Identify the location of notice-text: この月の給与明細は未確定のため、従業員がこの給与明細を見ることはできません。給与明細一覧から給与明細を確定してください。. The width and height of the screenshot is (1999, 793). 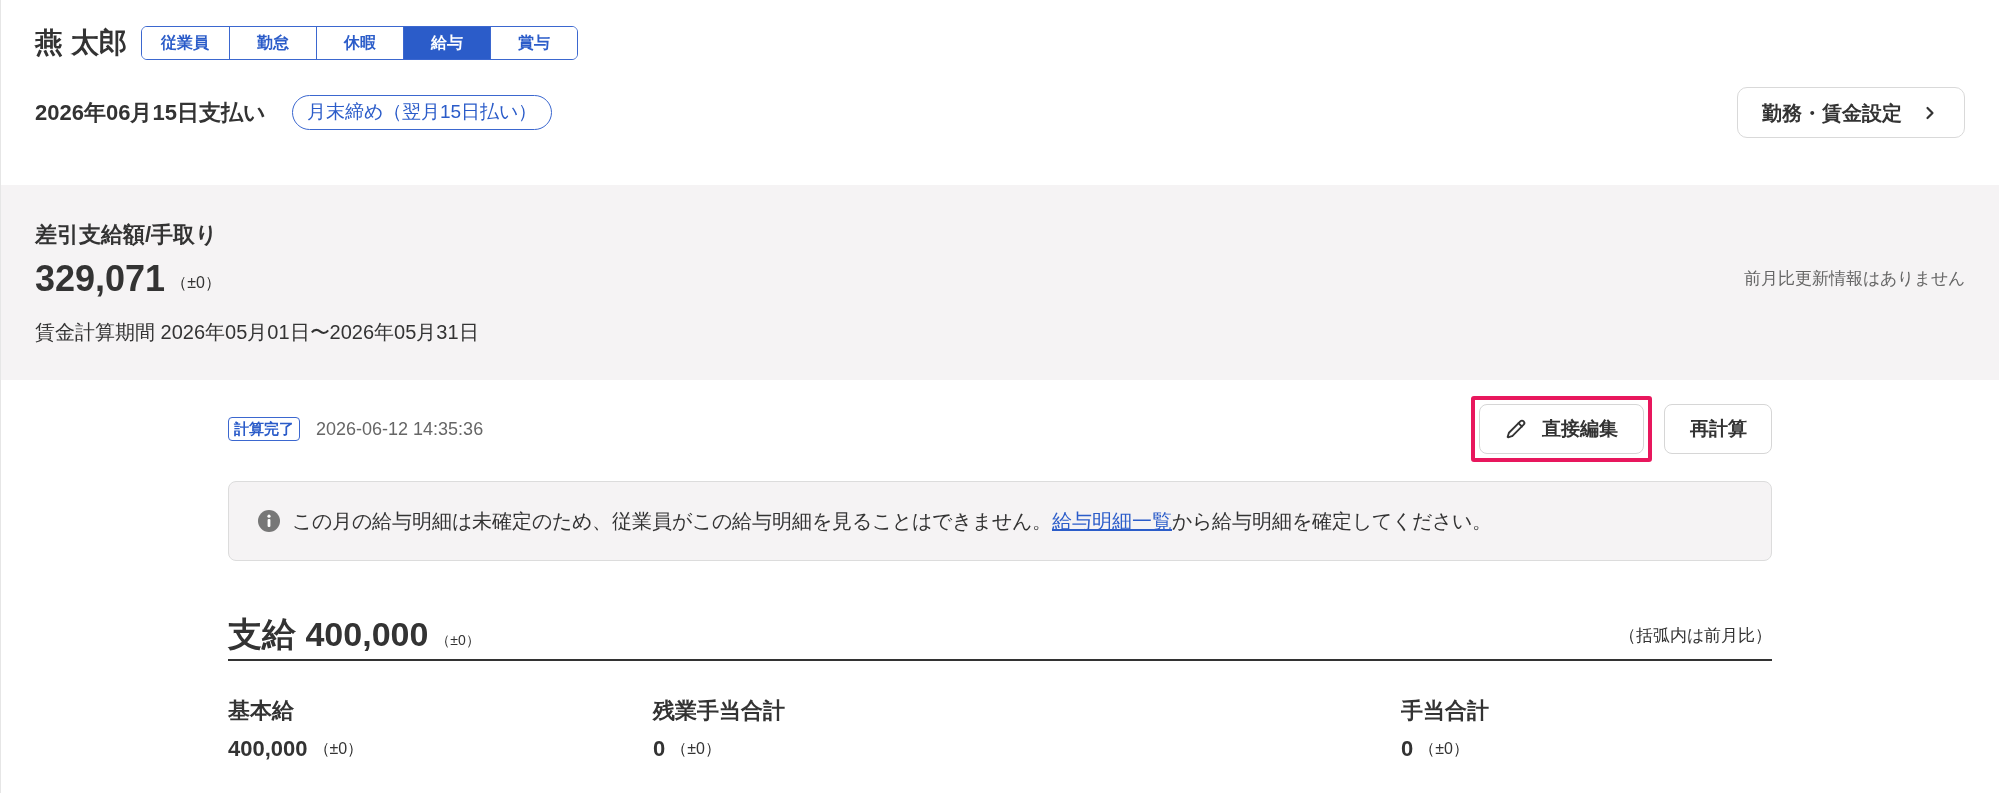
(892, 521).